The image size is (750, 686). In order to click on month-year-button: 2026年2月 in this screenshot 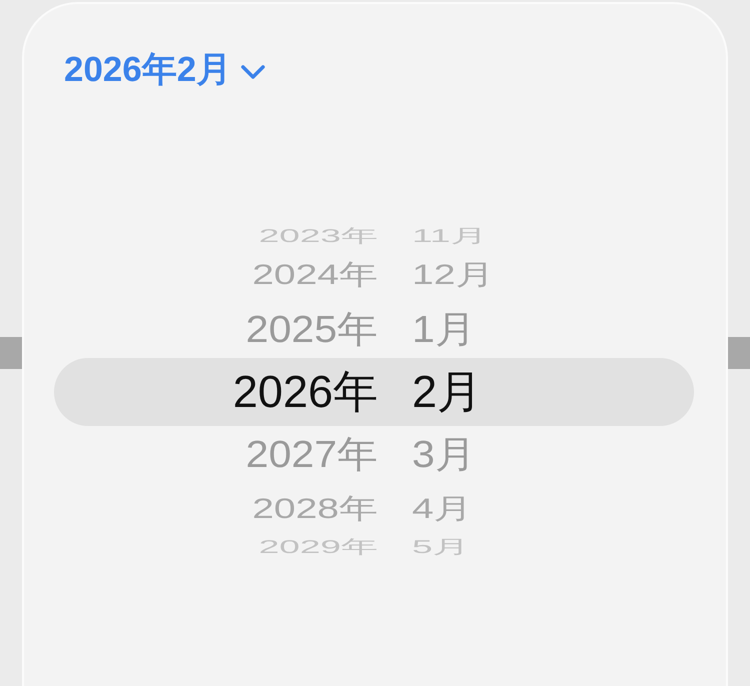, I will do `click(165, 70)`.